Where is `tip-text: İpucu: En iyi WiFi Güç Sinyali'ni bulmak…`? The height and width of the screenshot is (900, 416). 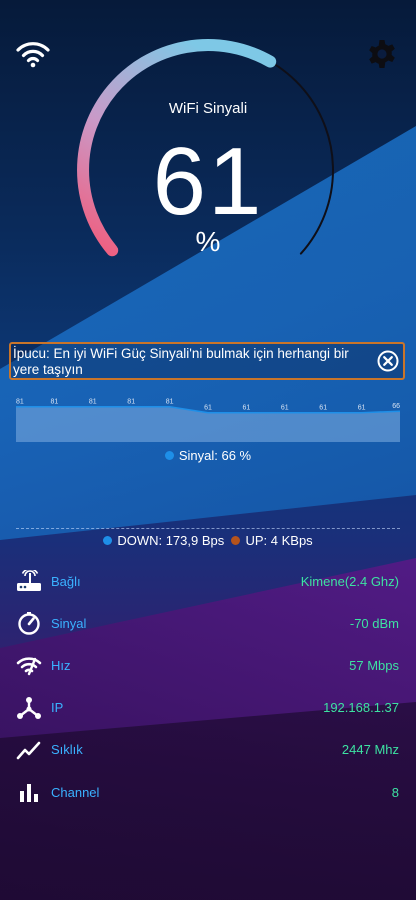
tip-text: İpucu: En iyi WiFi Güç Sinyali'ni bulmak… is located at coordinates (181, 361).